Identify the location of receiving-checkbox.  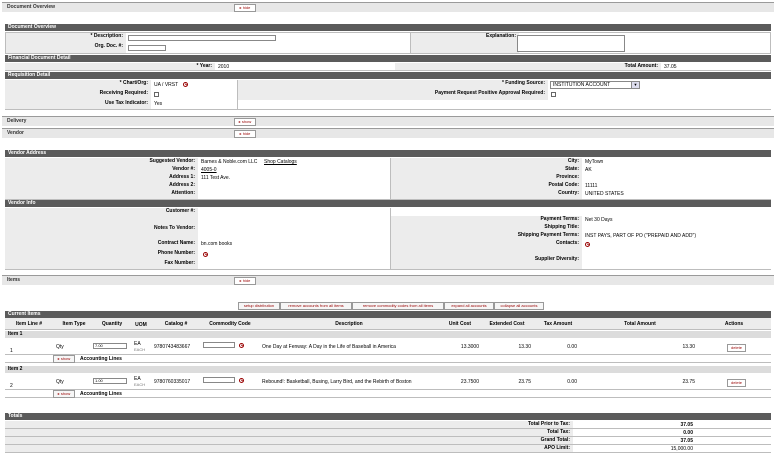
(156, 94).